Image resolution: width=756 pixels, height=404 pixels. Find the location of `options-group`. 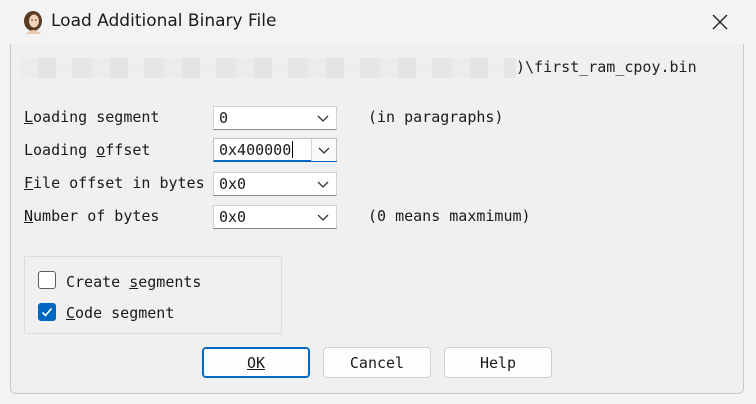

options-group is located at coordinates (153, 295).